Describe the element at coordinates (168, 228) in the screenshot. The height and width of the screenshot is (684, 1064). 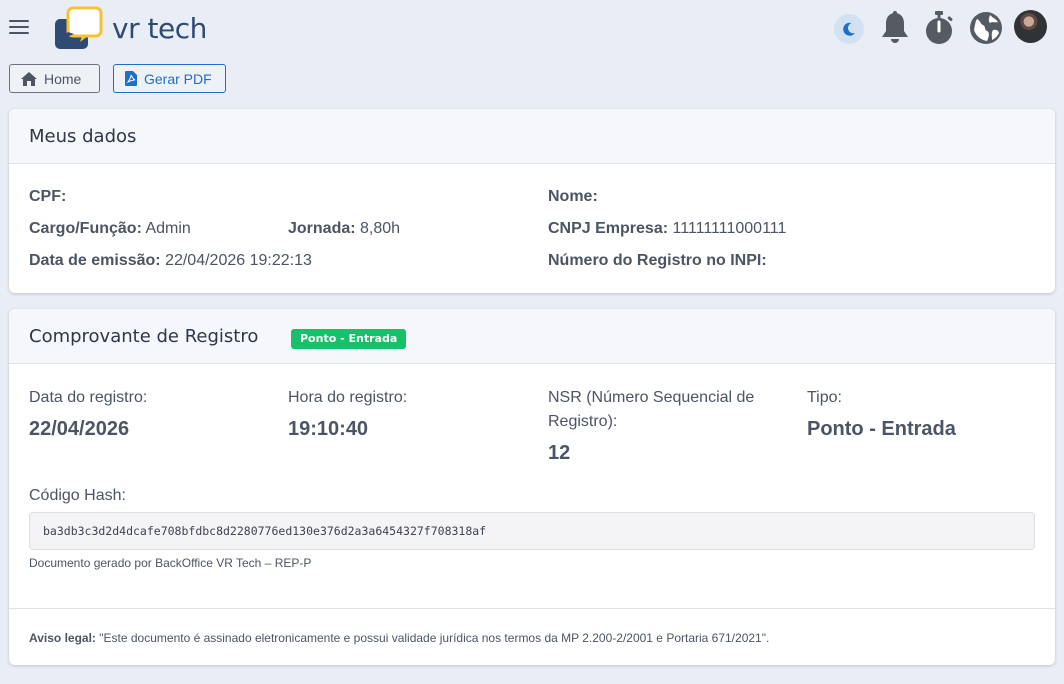
I see `role-value: Admin` at that location.